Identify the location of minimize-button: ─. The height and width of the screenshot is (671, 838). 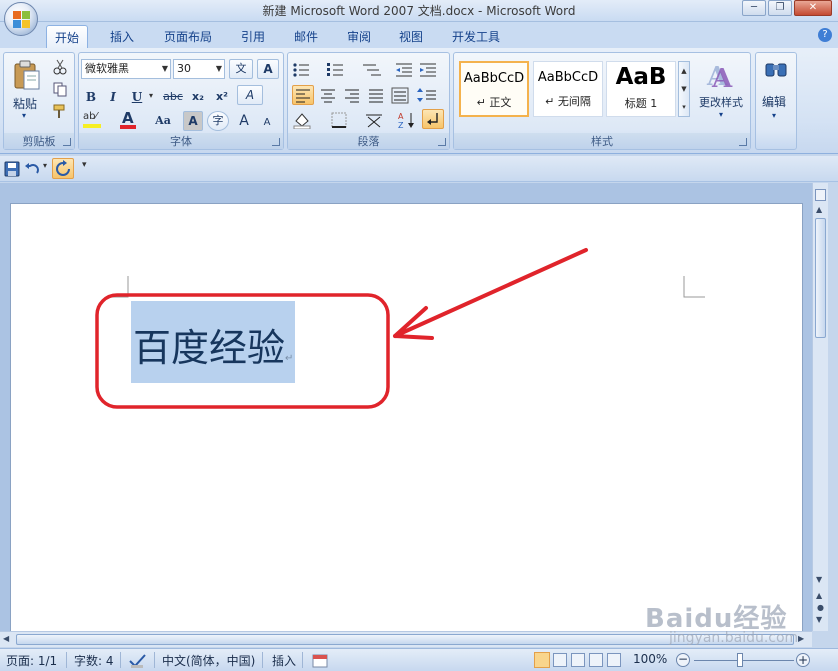
(754, 8).